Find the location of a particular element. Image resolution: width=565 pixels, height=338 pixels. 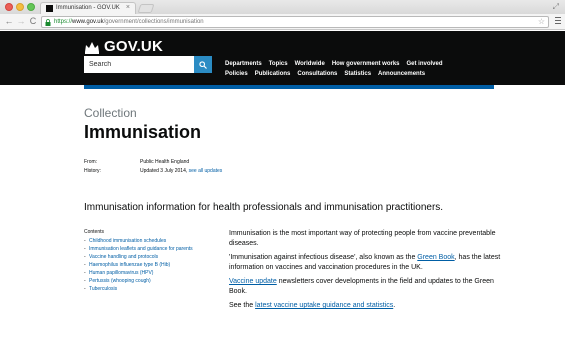

p4-before: See the is located at coordinates (242, 305).